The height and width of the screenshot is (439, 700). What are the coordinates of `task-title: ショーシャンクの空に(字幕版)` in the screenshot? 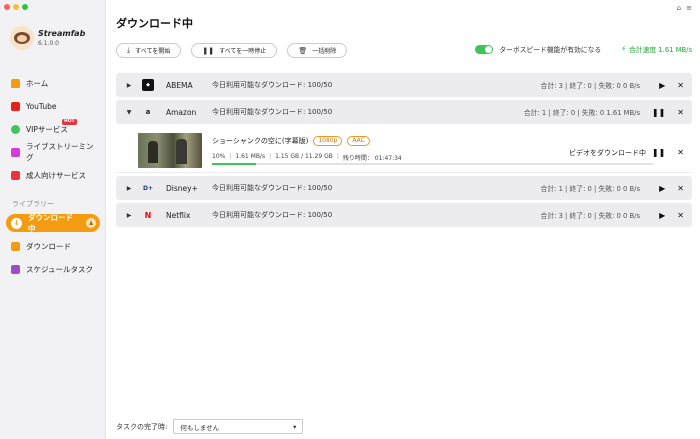 It's located at (260, 141).